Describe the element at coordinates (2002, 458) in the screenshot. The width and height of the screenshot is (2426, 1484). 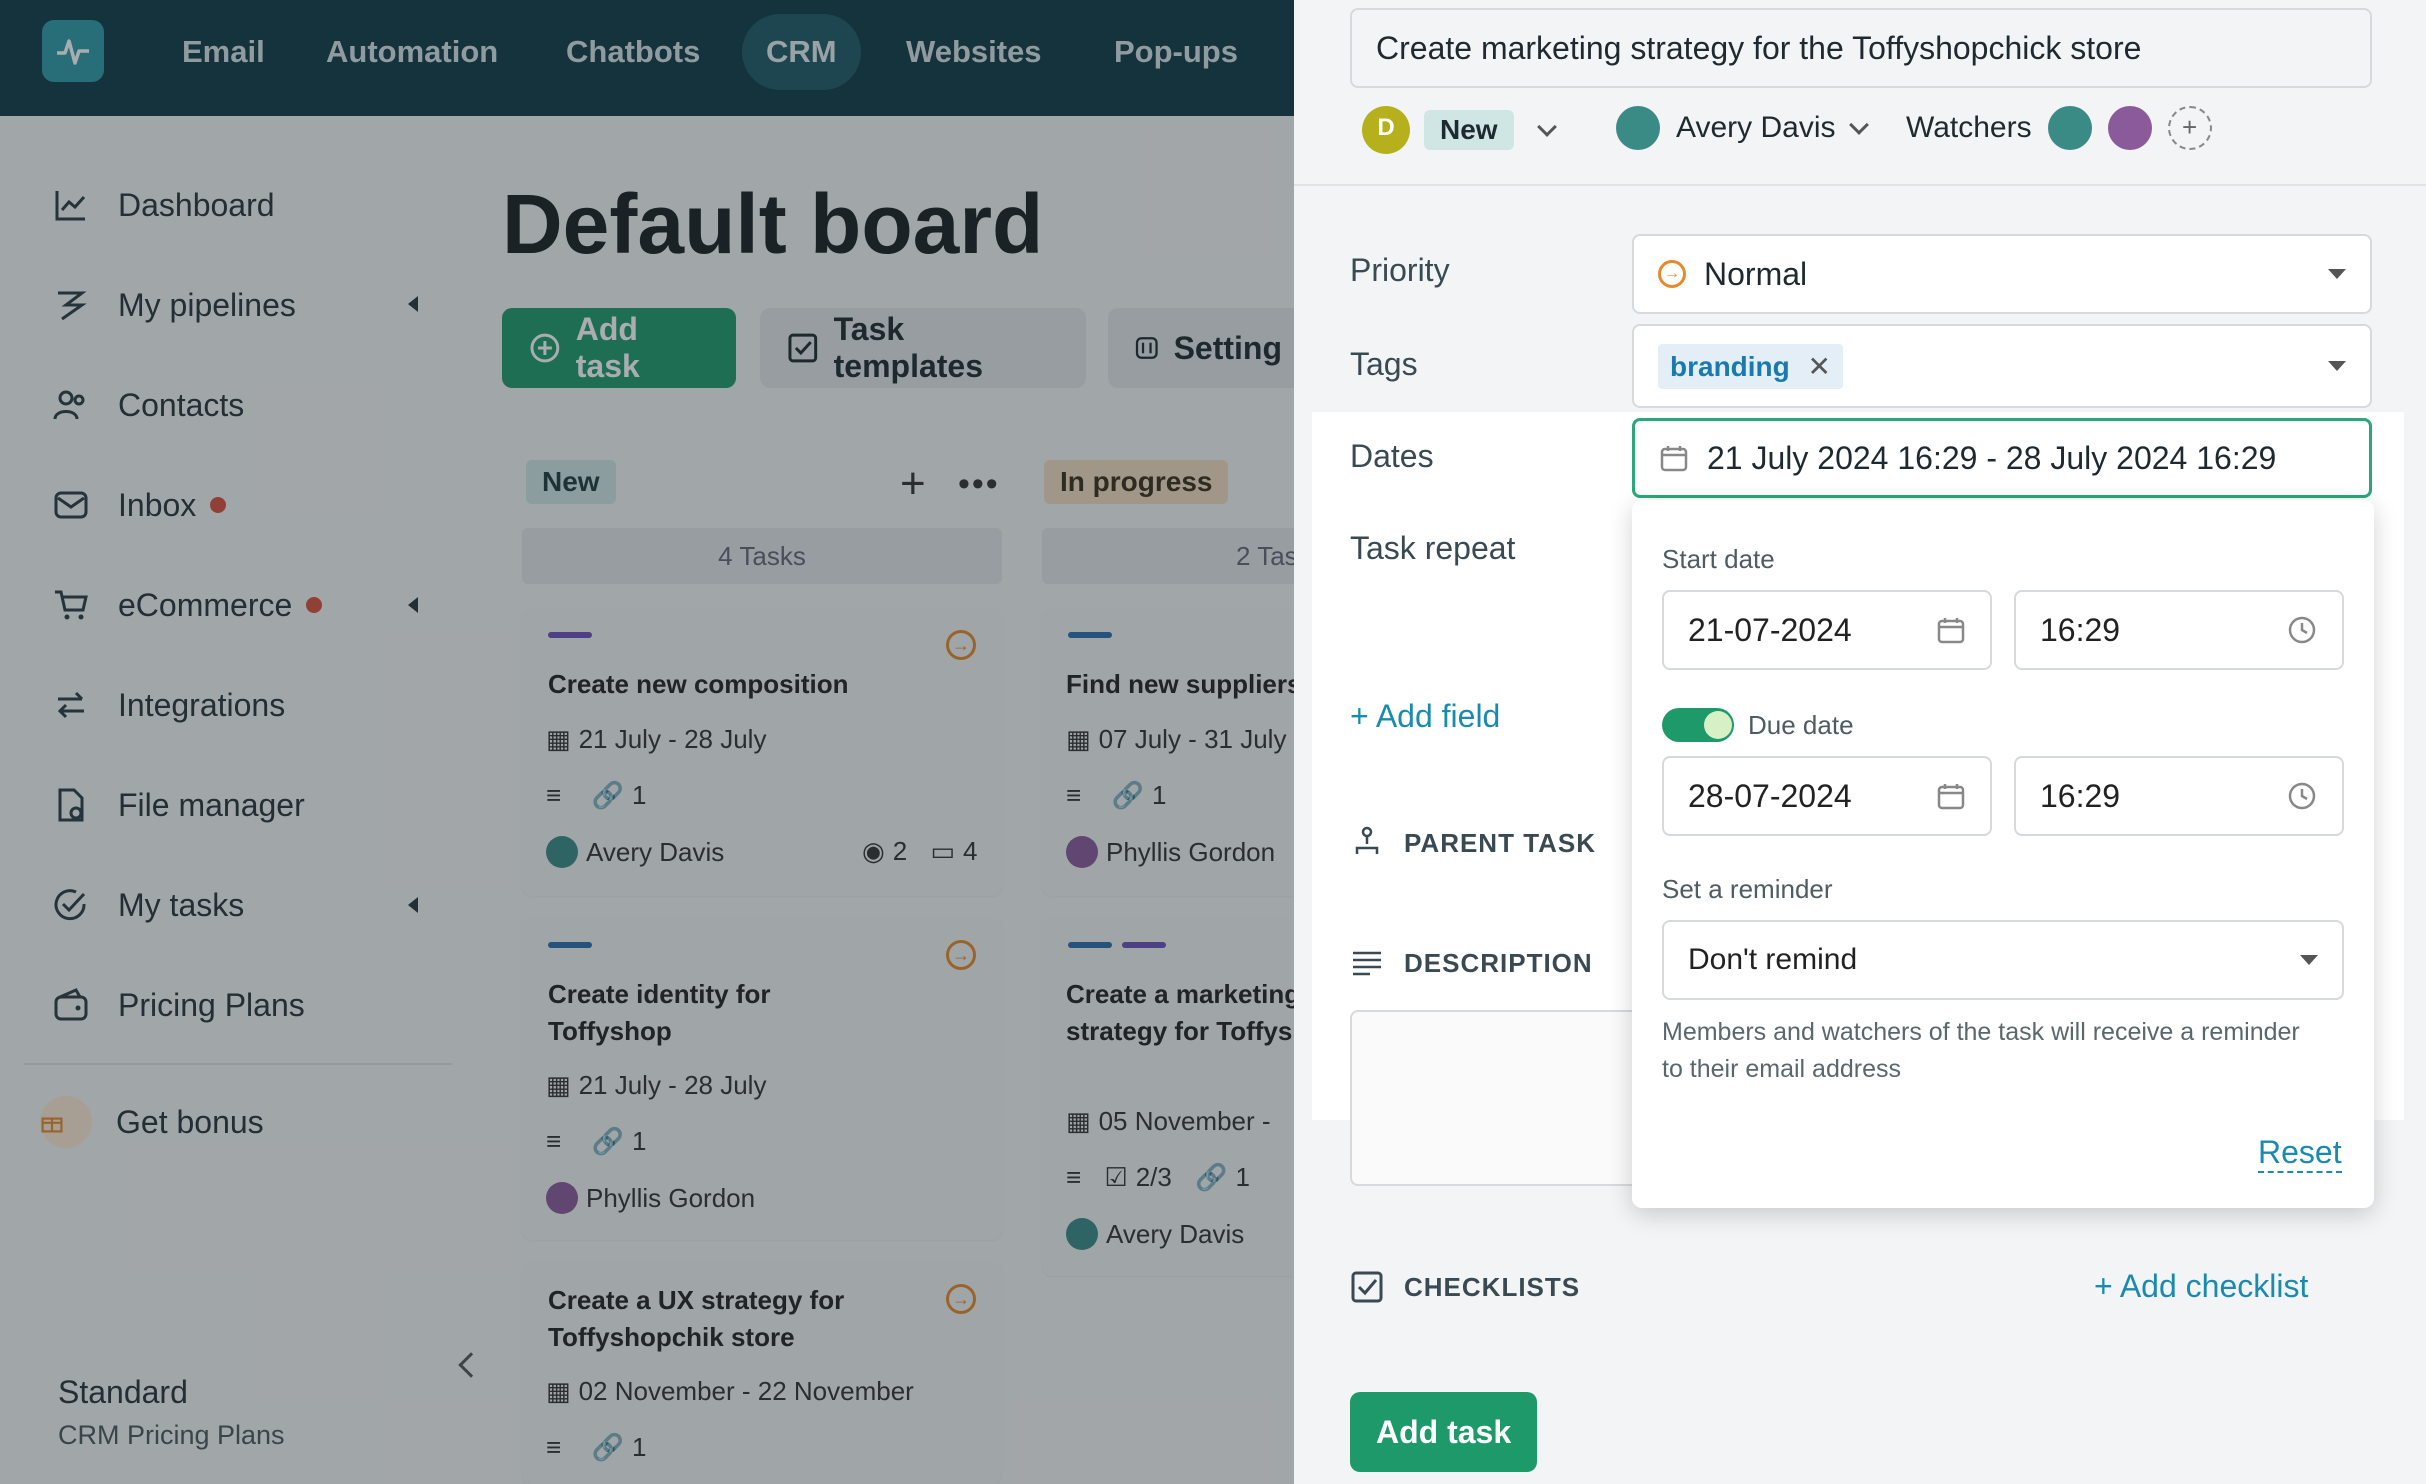
I see `dates-input: 21 July 2024 16:29 - 28 July 2024 16:29` at that location.